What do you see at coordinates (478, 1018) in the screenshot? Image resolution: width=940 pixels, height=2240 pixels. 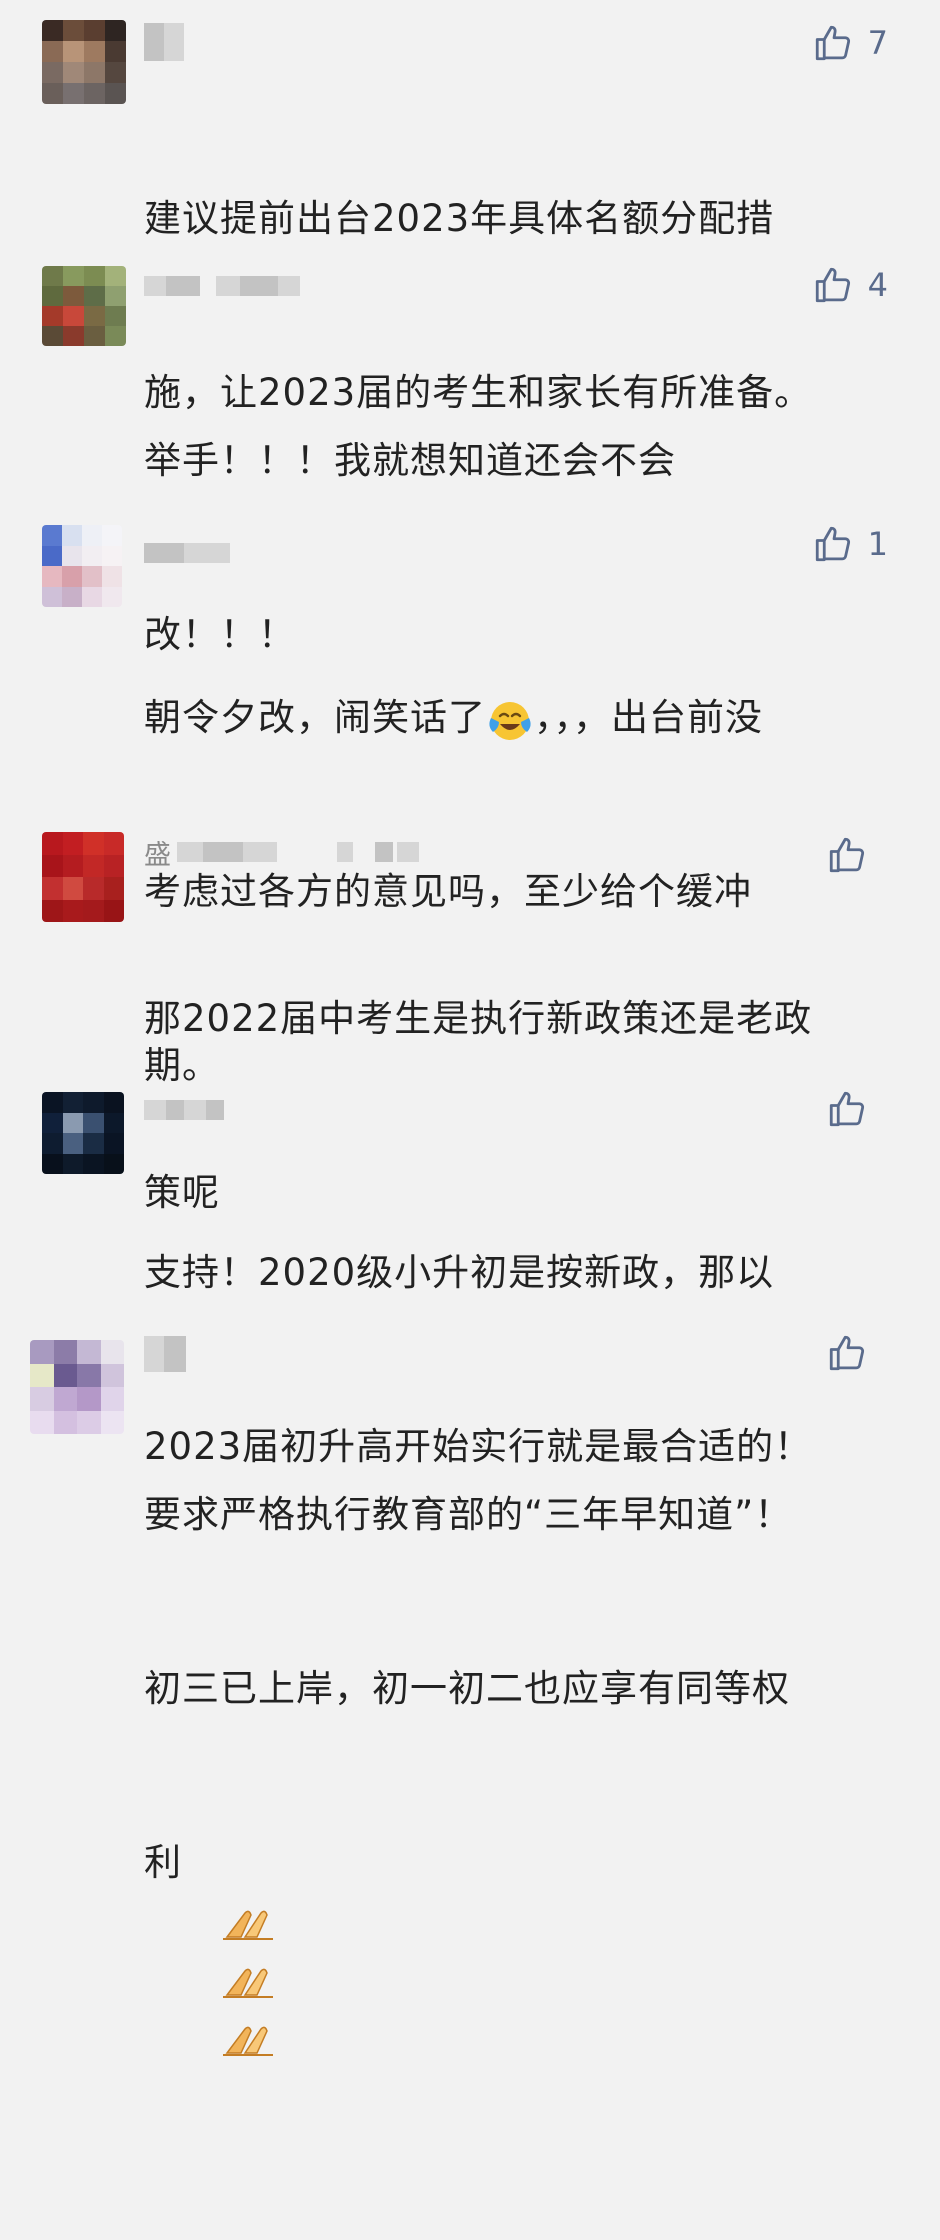 I see `comment-line: 那2022届中考生是执行新政策还是老政` at bounding box center [478, 1018].